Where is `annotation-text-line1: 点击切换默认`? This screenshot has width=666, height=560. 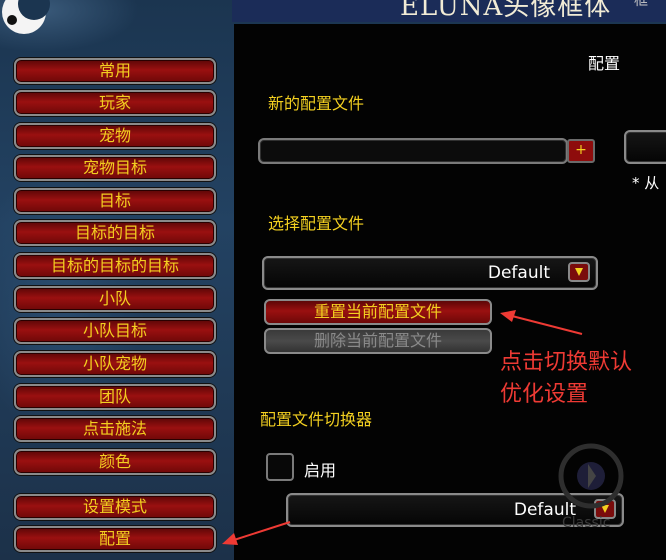
annotation-text-line1: 点击切换默认 is located at coordinates (566, 362).